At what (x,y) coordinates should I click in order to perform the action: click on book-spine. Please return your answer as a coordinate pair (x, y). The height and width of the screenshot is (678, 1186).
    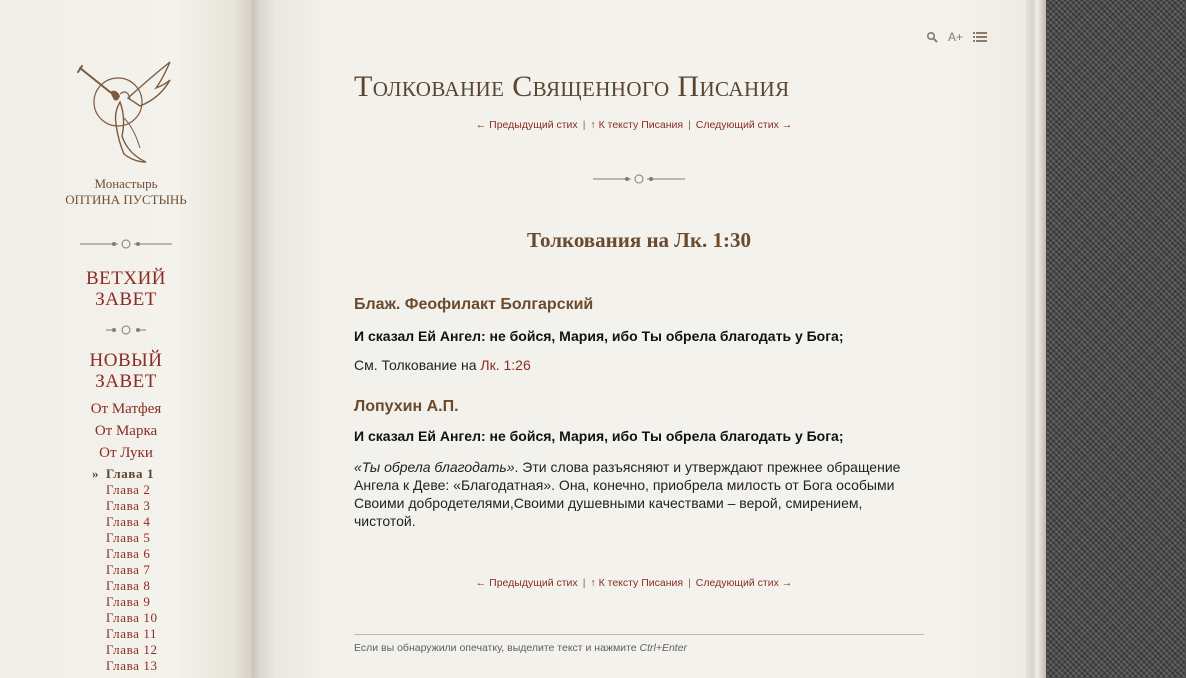
    Looking at the image, I should click on (263, 339).